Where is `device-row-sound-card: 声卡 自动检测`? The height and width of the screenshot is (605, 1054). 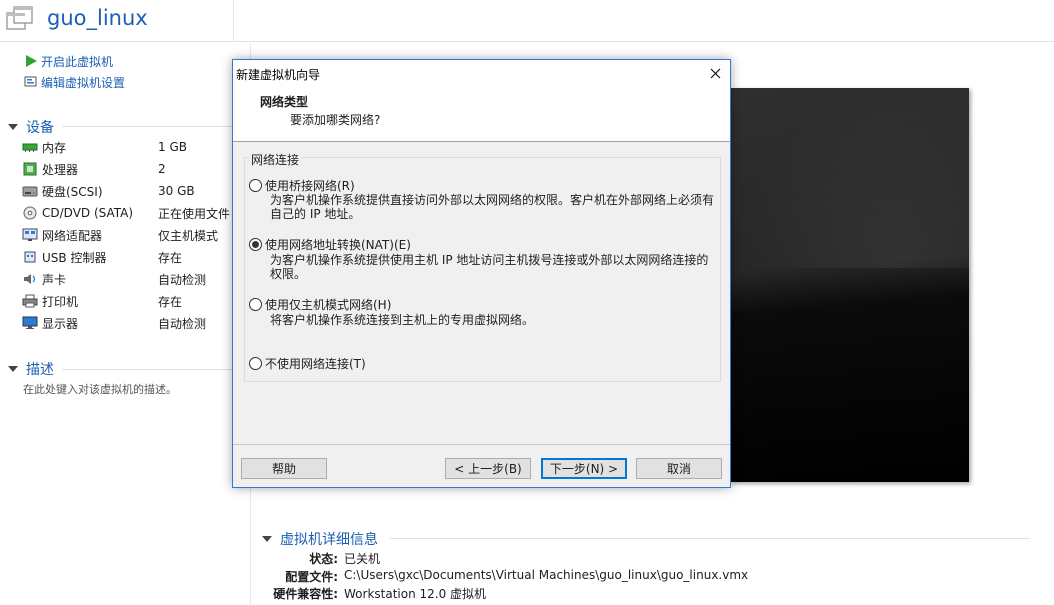
device-row-sound-card: 声卡 自动检测 is located at coordinates (136, 279).